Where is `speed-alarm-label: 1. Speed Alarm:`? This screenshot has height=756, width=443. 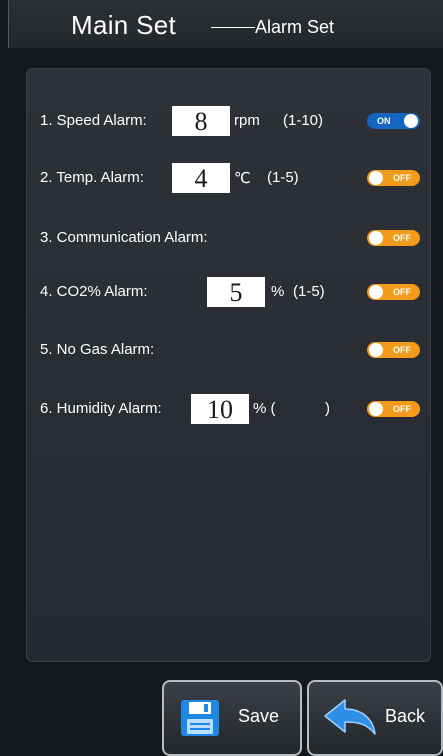 speed-alarm-label: 1. Speed Alarm: is located at coordinates (93, 120).